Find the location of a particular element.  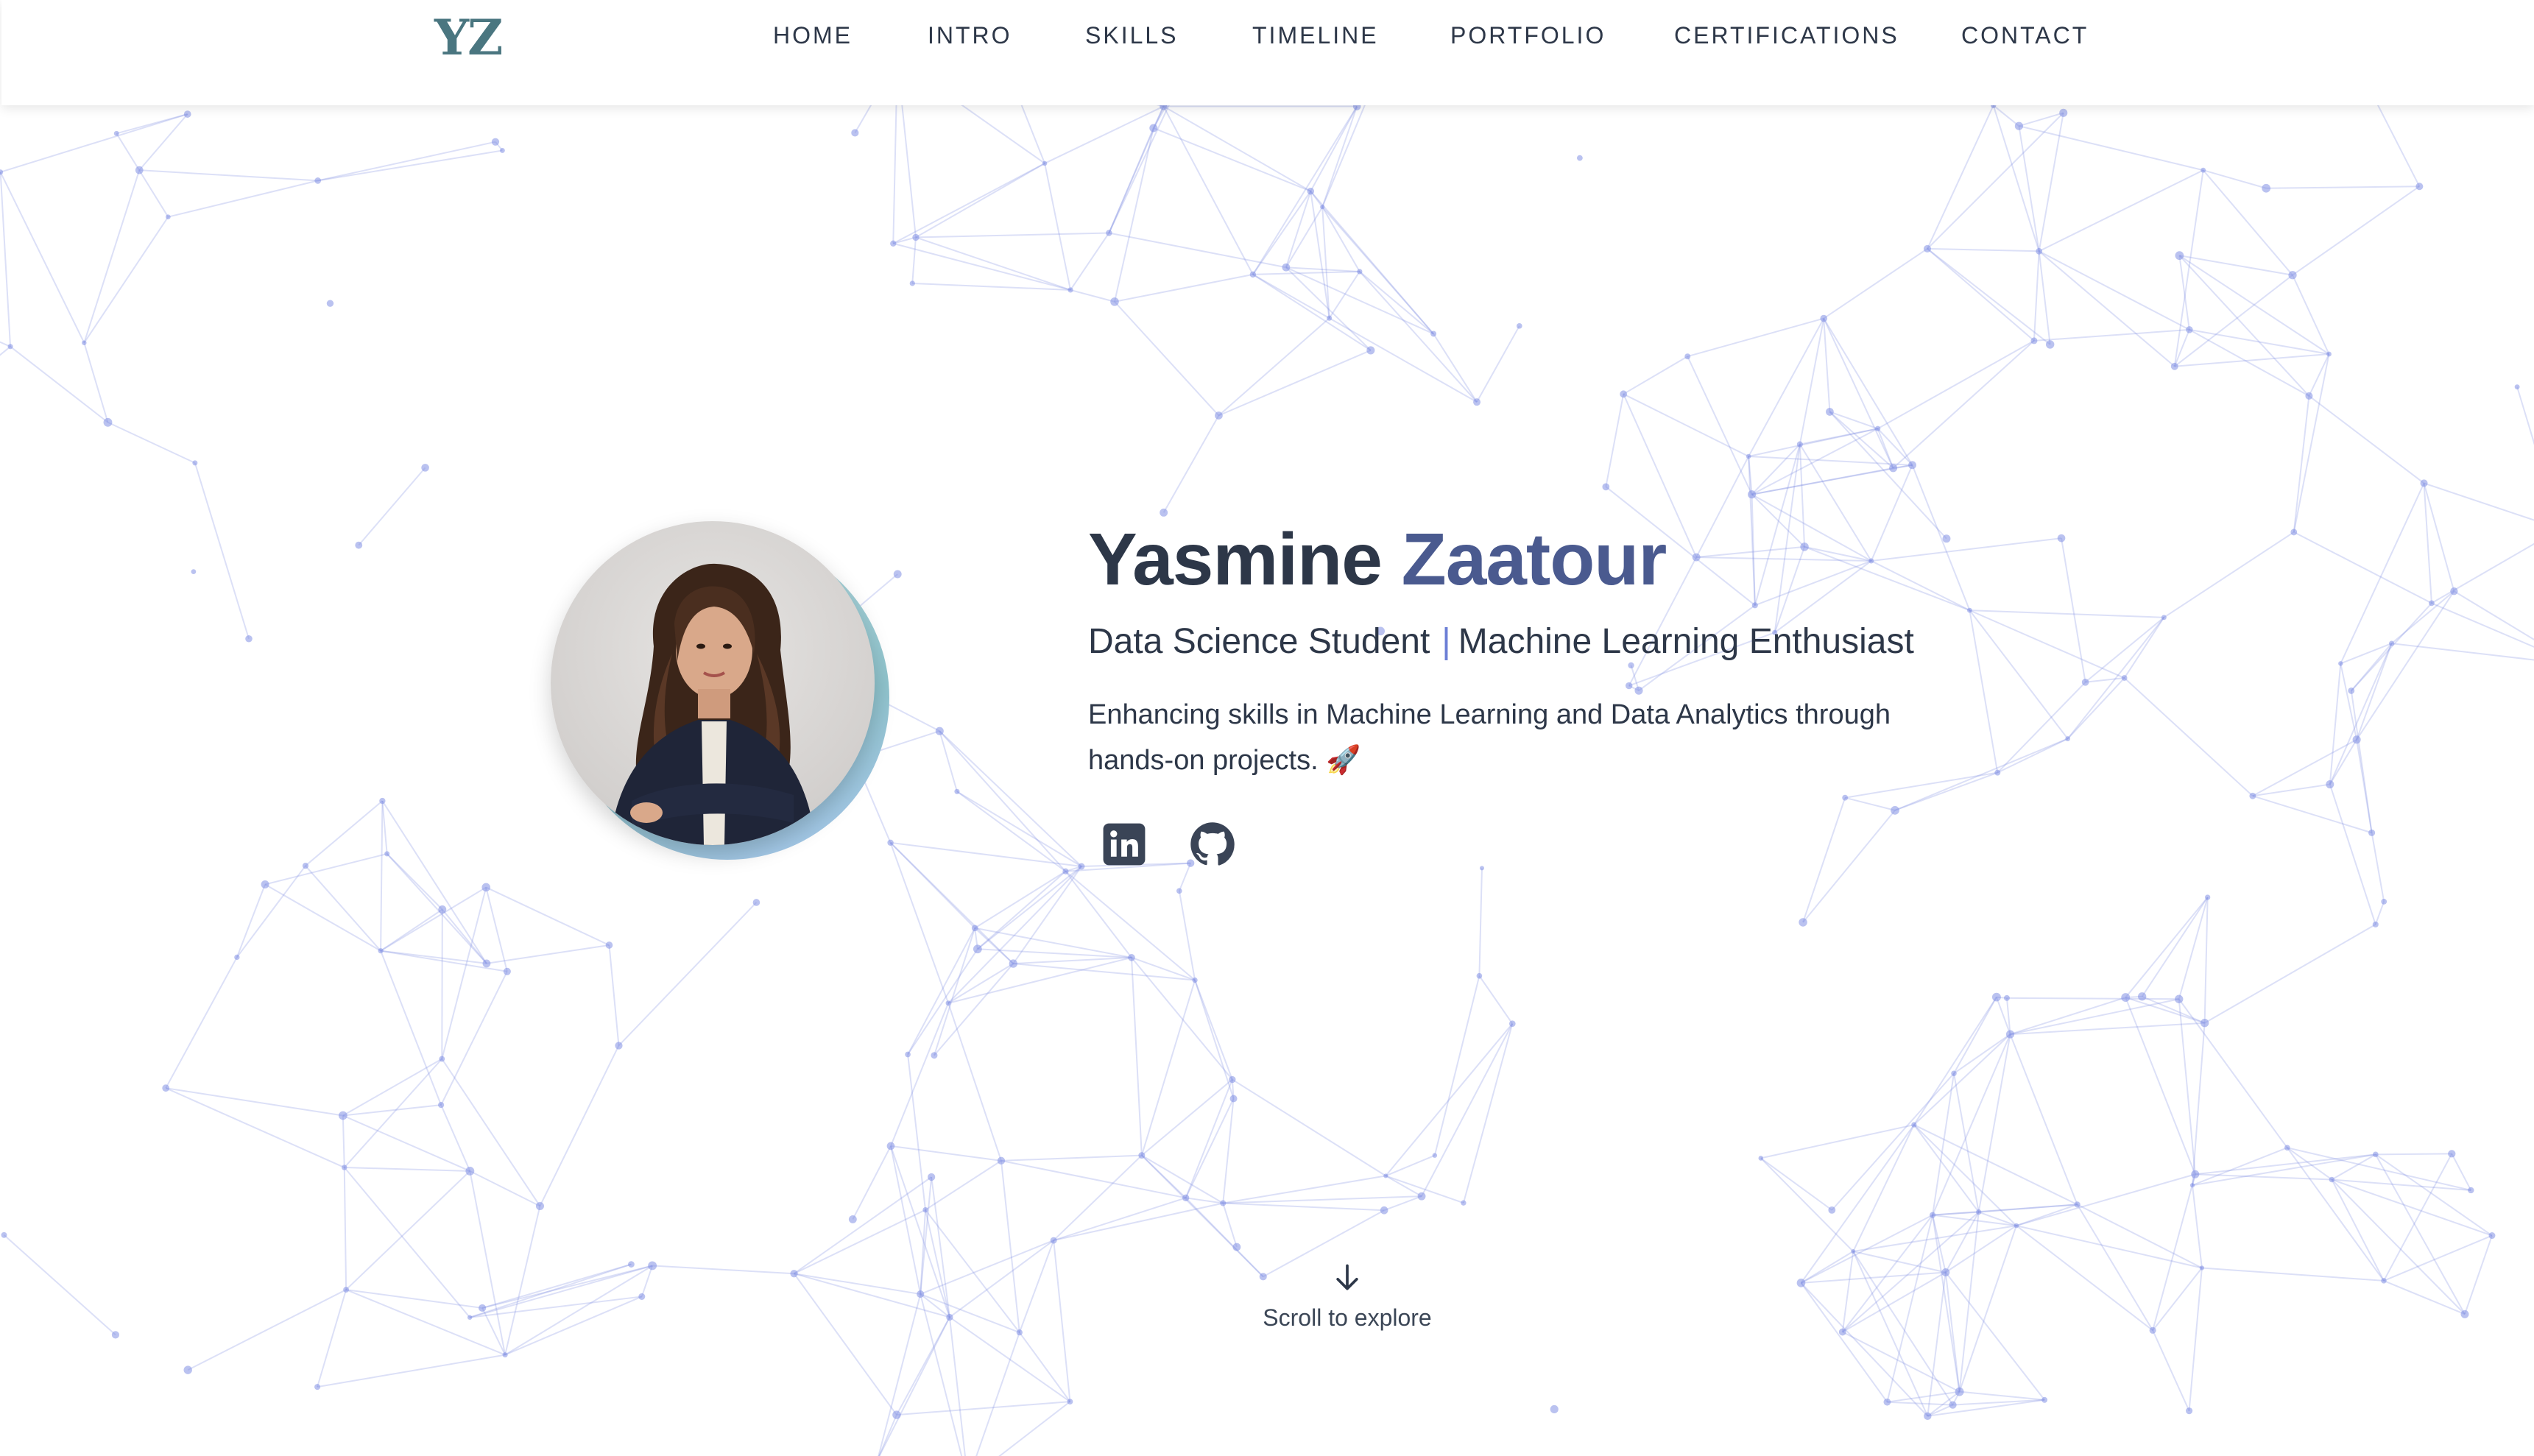

linkedin-link is located at coordinates (1124, 844).